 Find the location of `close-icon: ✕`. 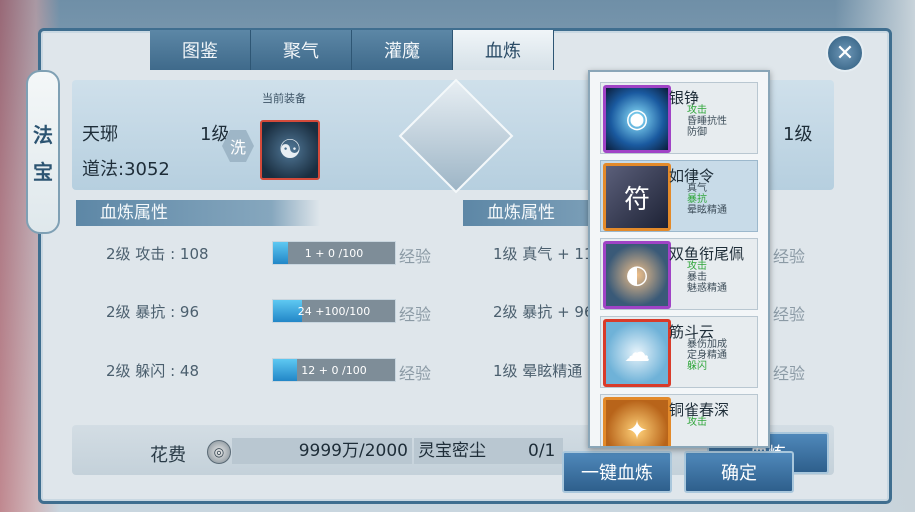

close-icon: ✕ is located at coordinates (845, 53).